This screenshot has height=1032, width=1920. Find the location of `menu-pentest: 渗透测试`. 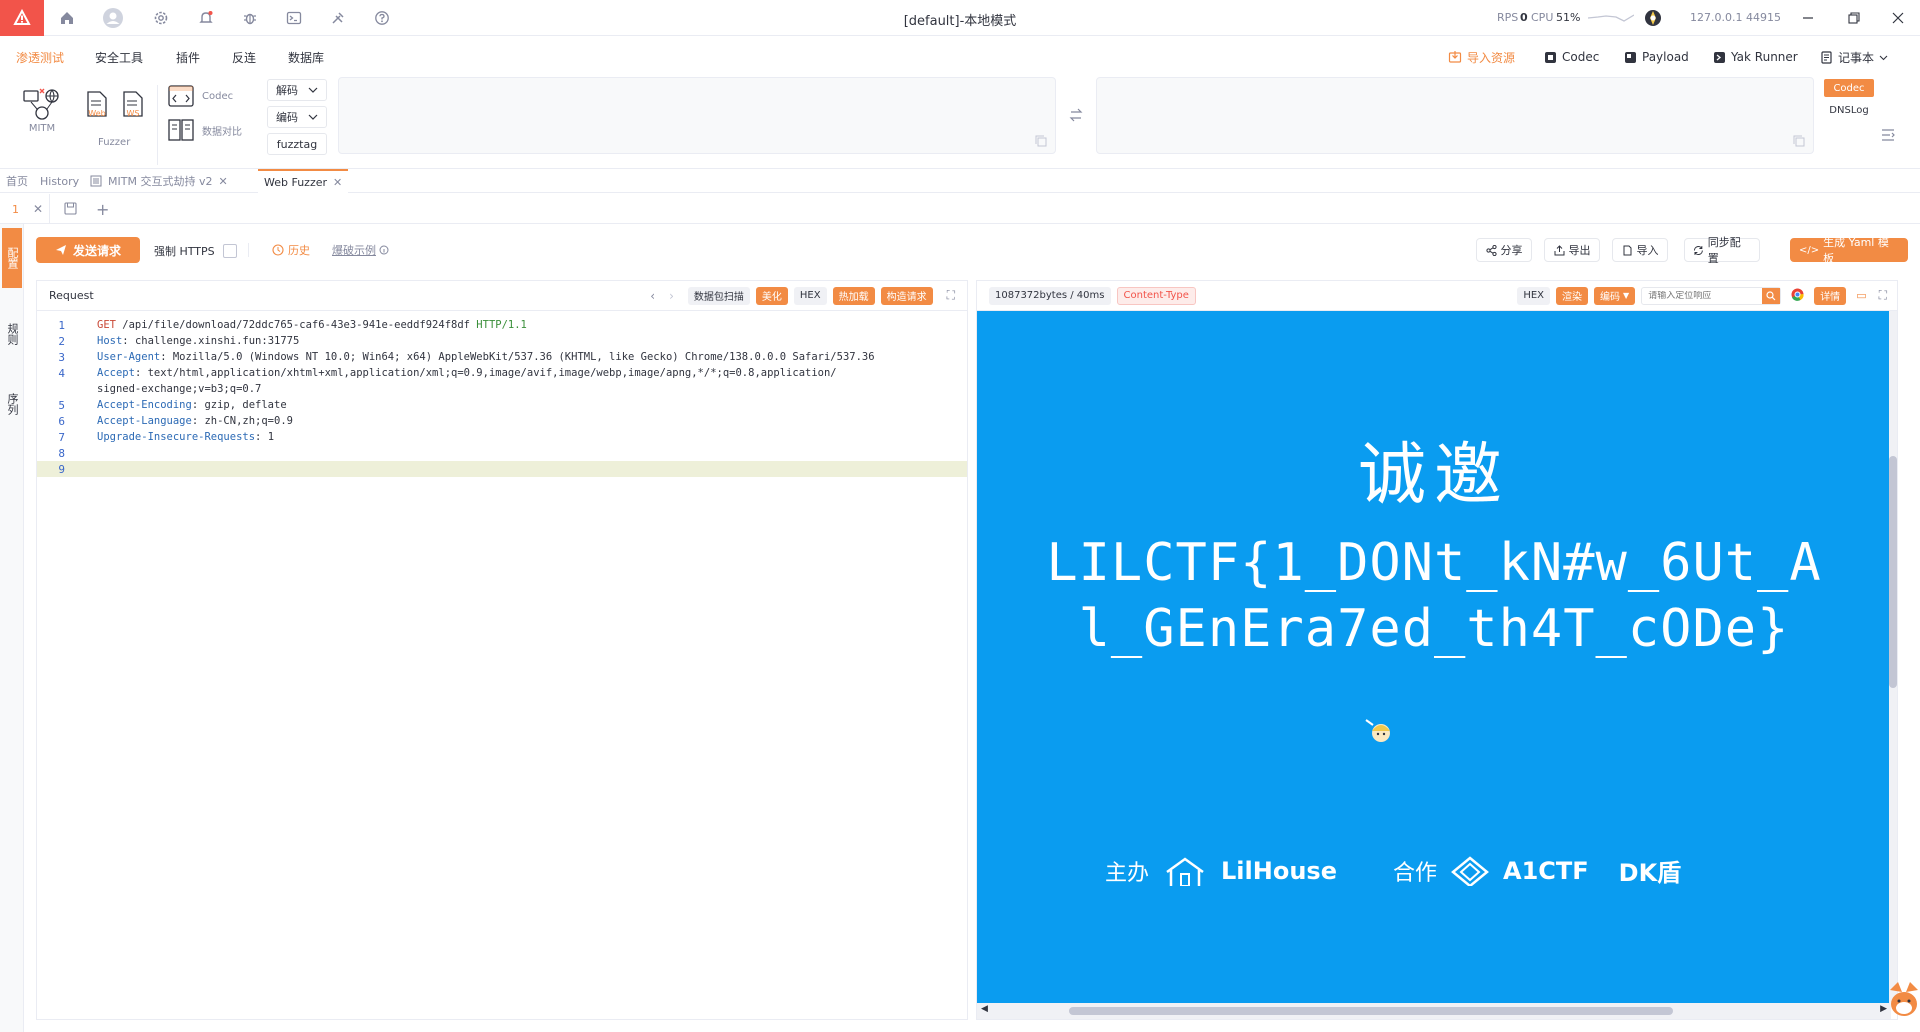

menu-pentest: 渗透测试 is located at coordinates (40, 57).